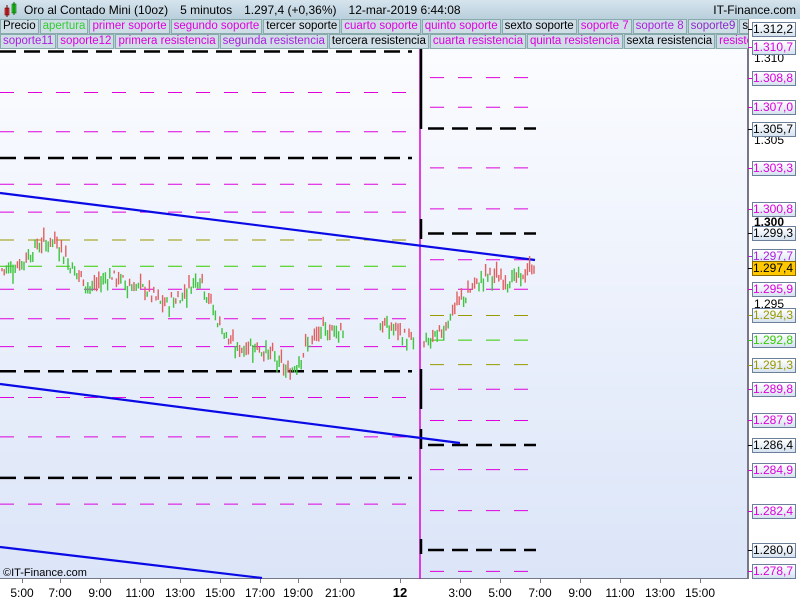 Image resolution: width=800 pixels, height=600 pixels. What do you see at coordinates (669, 41) in the screenshot?
I see `legend-item: sexta resistencia` at bounding box center [669, 41].